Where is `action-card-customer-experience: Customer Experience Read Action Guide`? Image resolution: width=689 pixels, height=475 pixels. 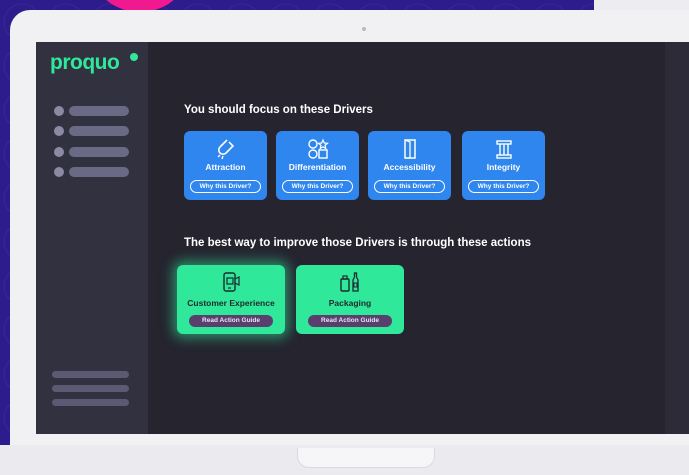
action-card-customer-experience: Customer Experience Read Action Guide is located at coordinates (231, 299).